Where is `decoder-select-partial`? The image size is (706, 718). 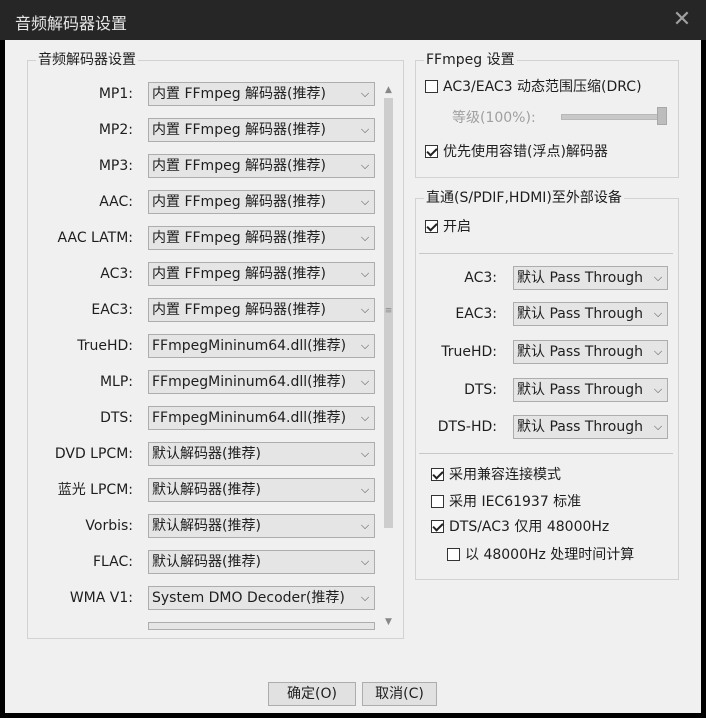 decoder-select-partial is located at coordinates (261, 626).